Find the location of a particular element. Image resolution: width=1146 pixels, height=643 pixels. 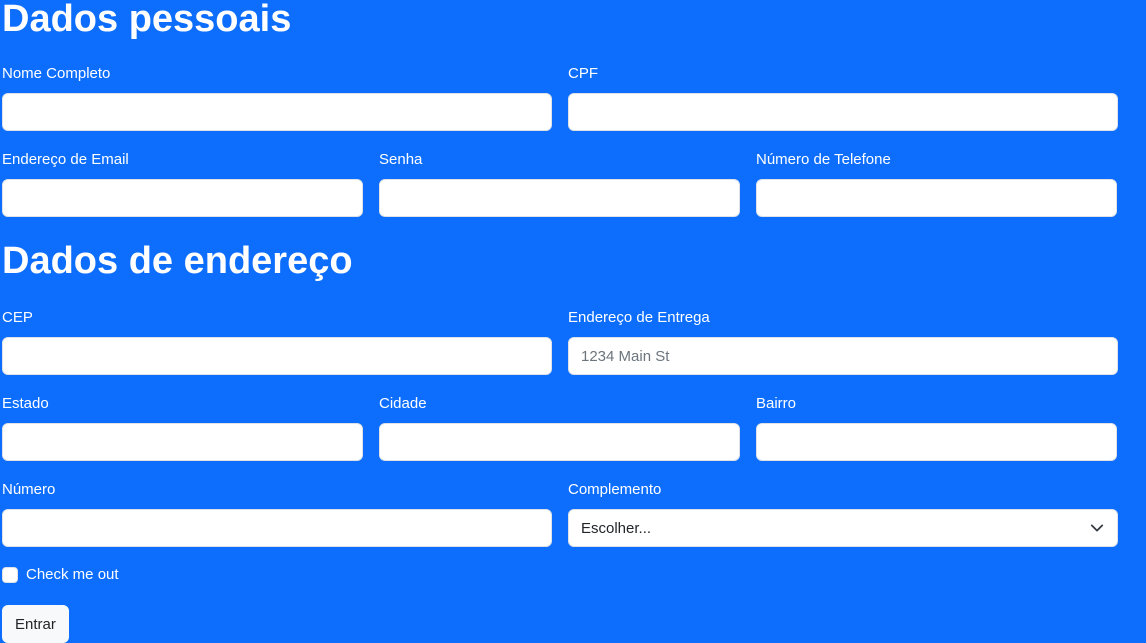

numero-input is located at coordinates (277, 528).